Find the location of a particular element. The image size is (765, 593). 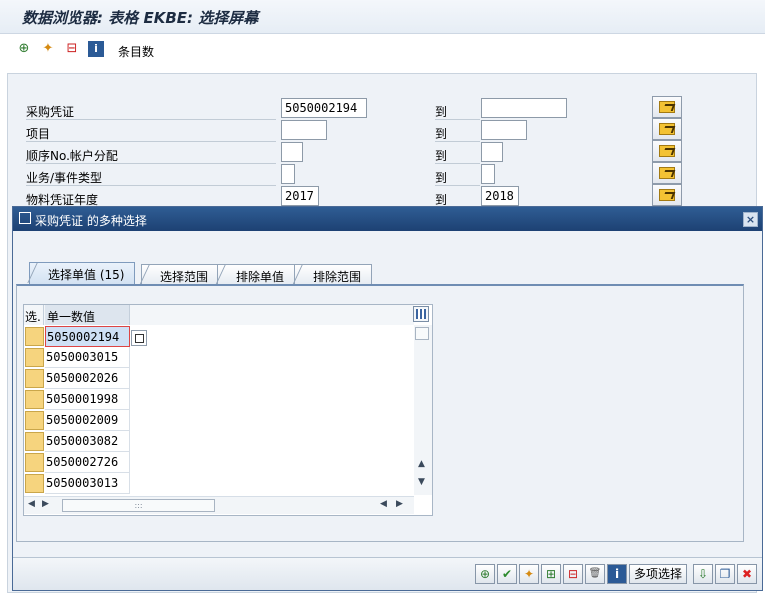

scroll-down-icon: ▼ is located at coordinates (421, 482).